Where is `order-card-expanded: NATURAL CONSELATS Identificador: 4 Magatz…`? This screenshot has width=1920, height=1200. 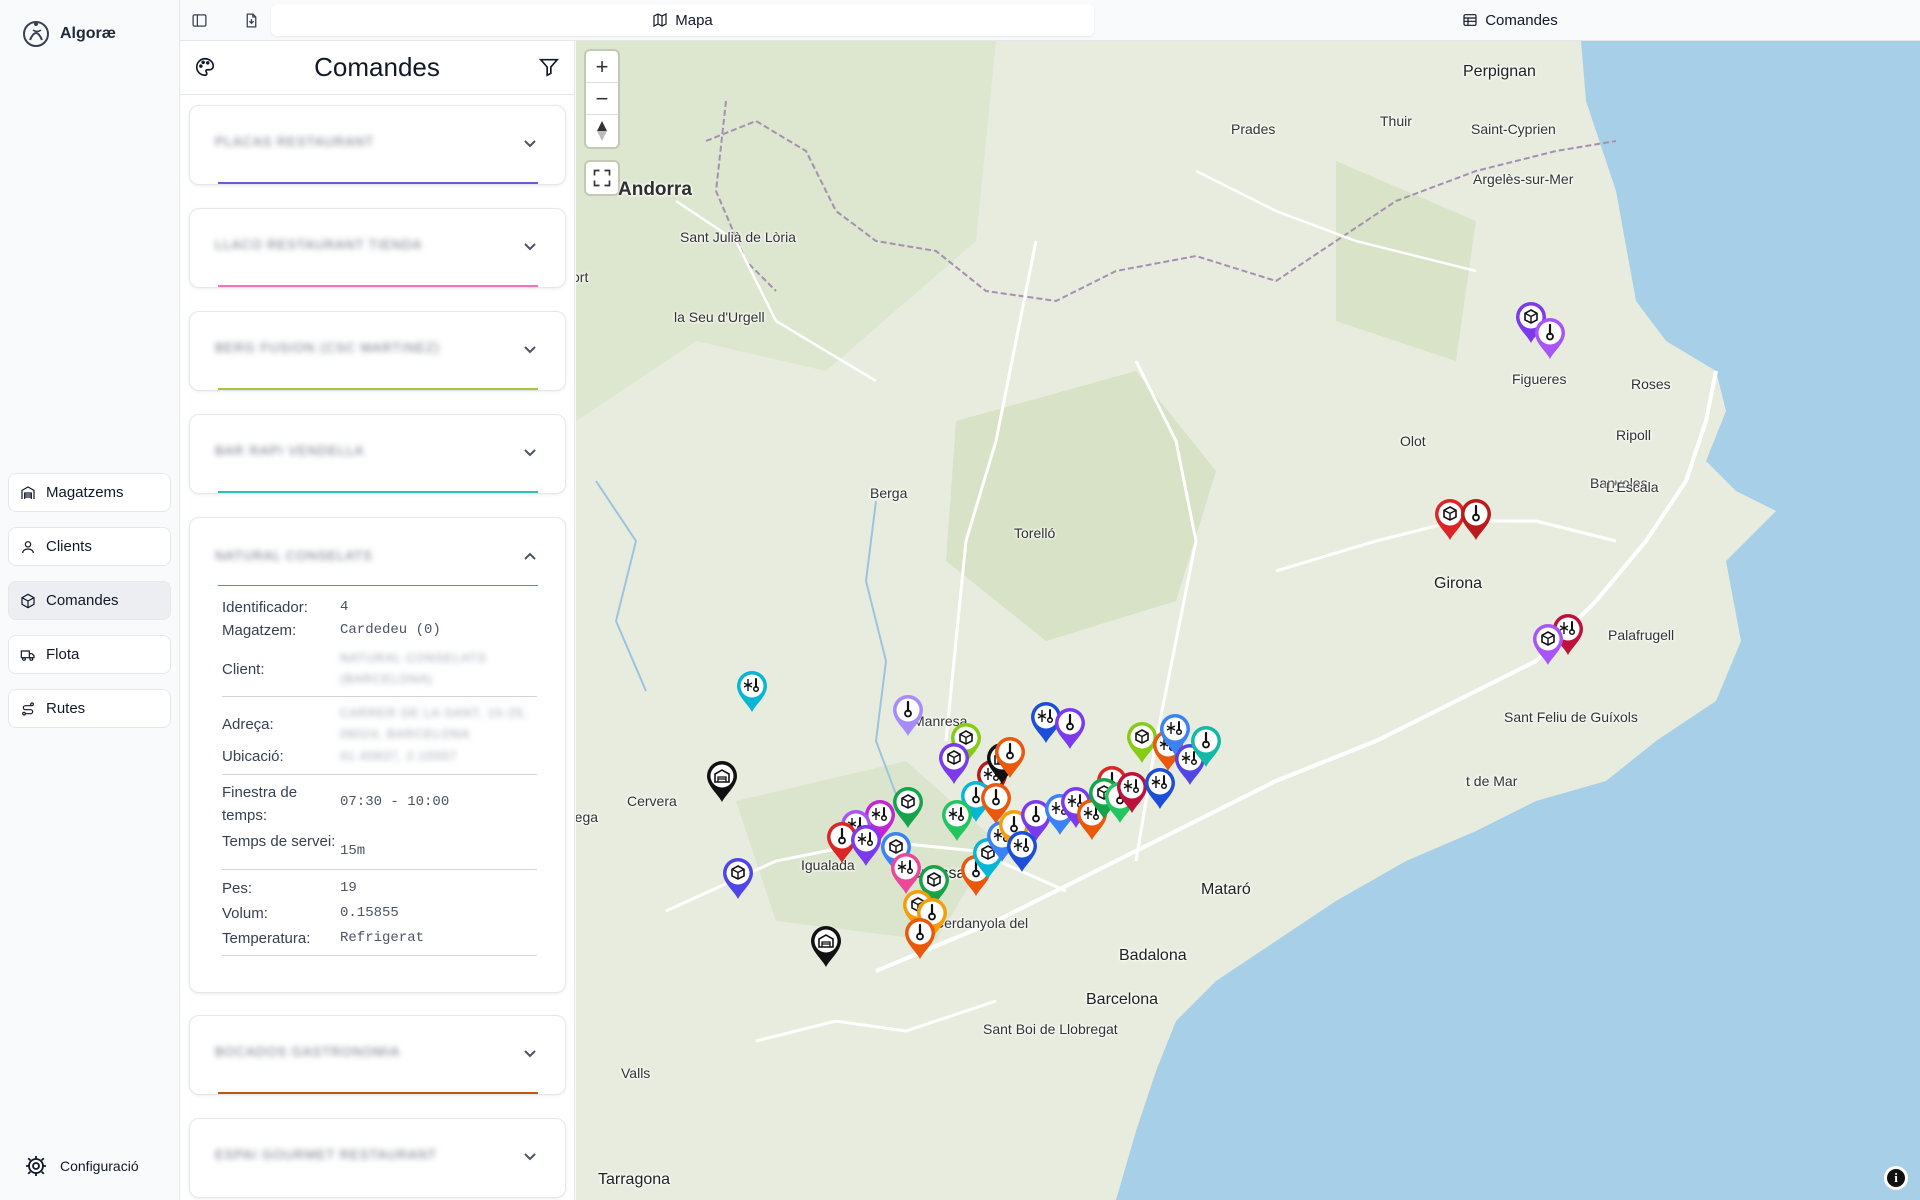
order-card-expanded: NATURAL CONSELATS Identificador: 4 Magatz… is located at coordinates (377, 755).